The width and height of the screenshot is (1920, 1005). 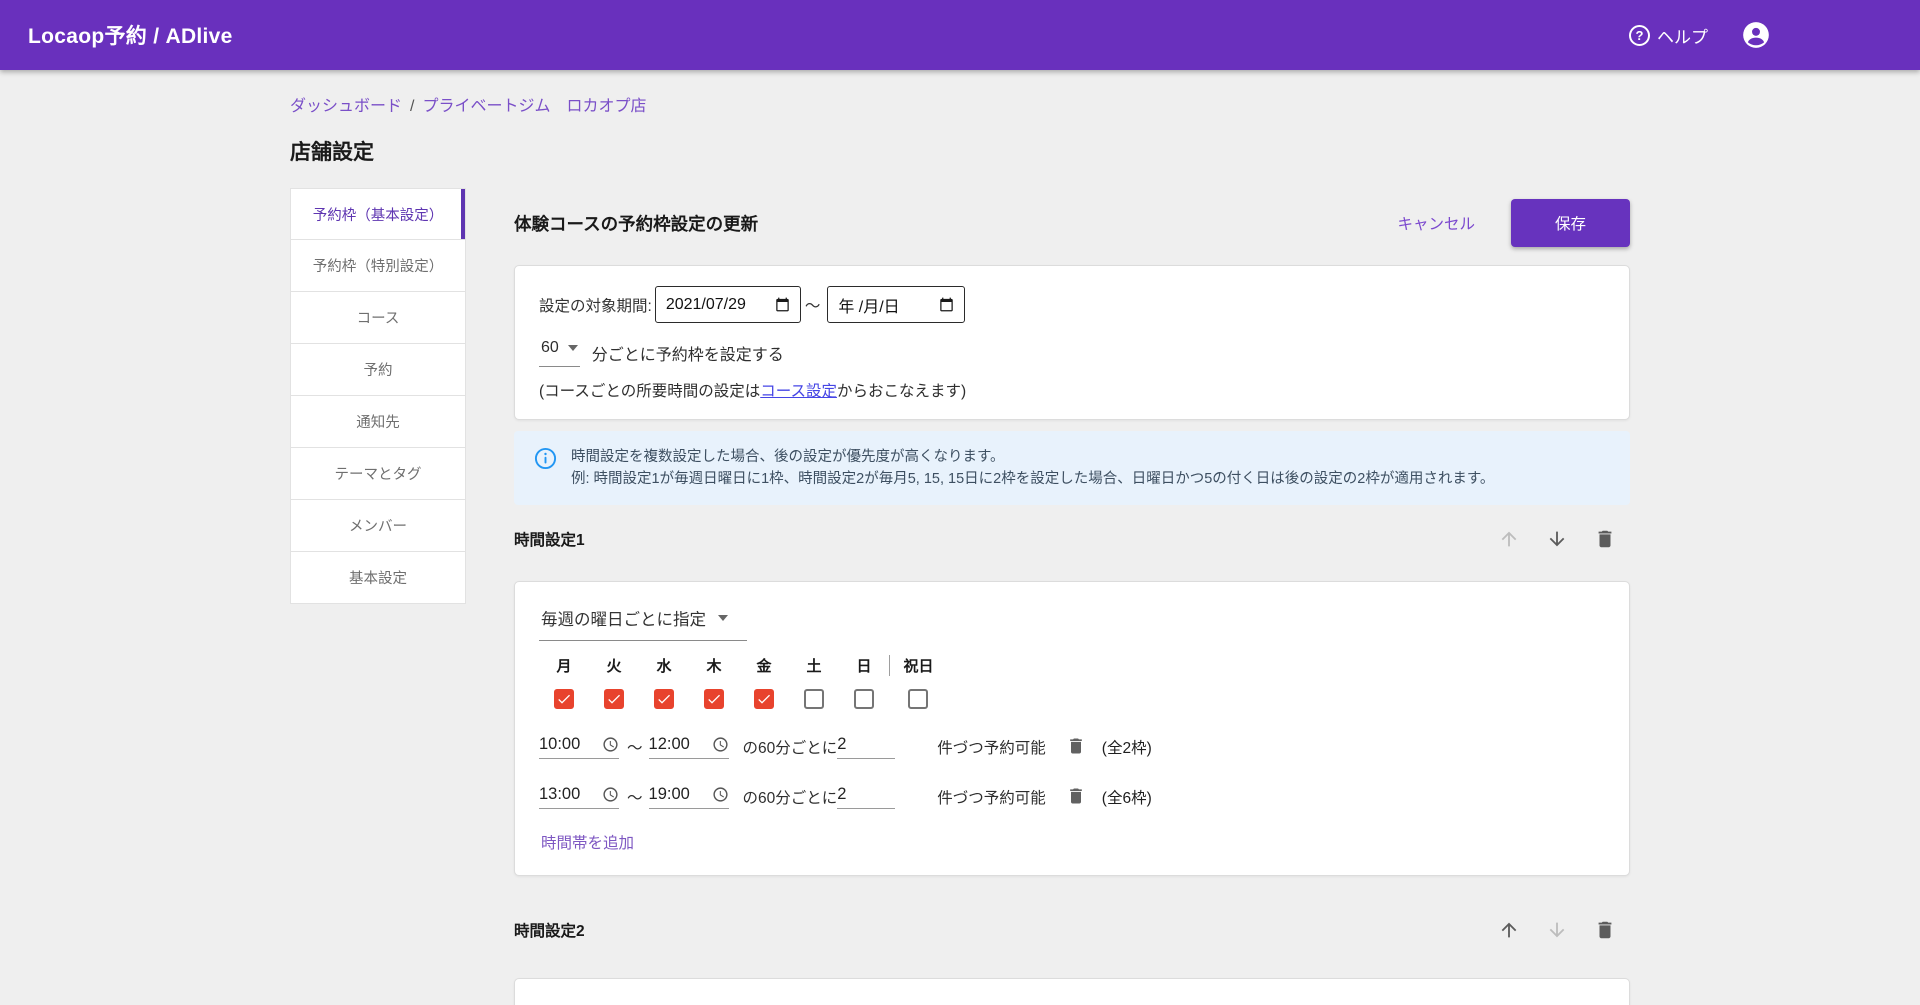 I want to click on start-time-input: 13:00, so click(x=579, y=797).